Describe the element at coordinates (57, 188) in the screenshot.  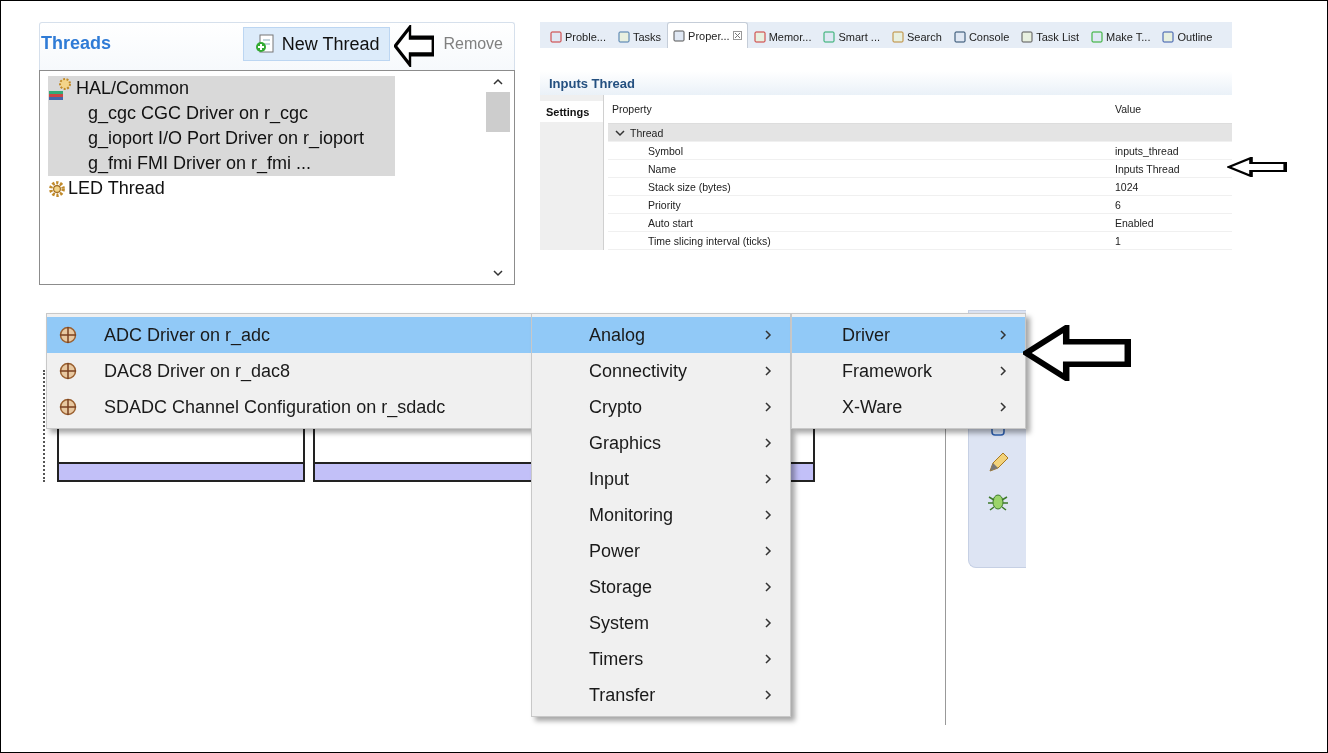
I see `gear-icon` at that location.